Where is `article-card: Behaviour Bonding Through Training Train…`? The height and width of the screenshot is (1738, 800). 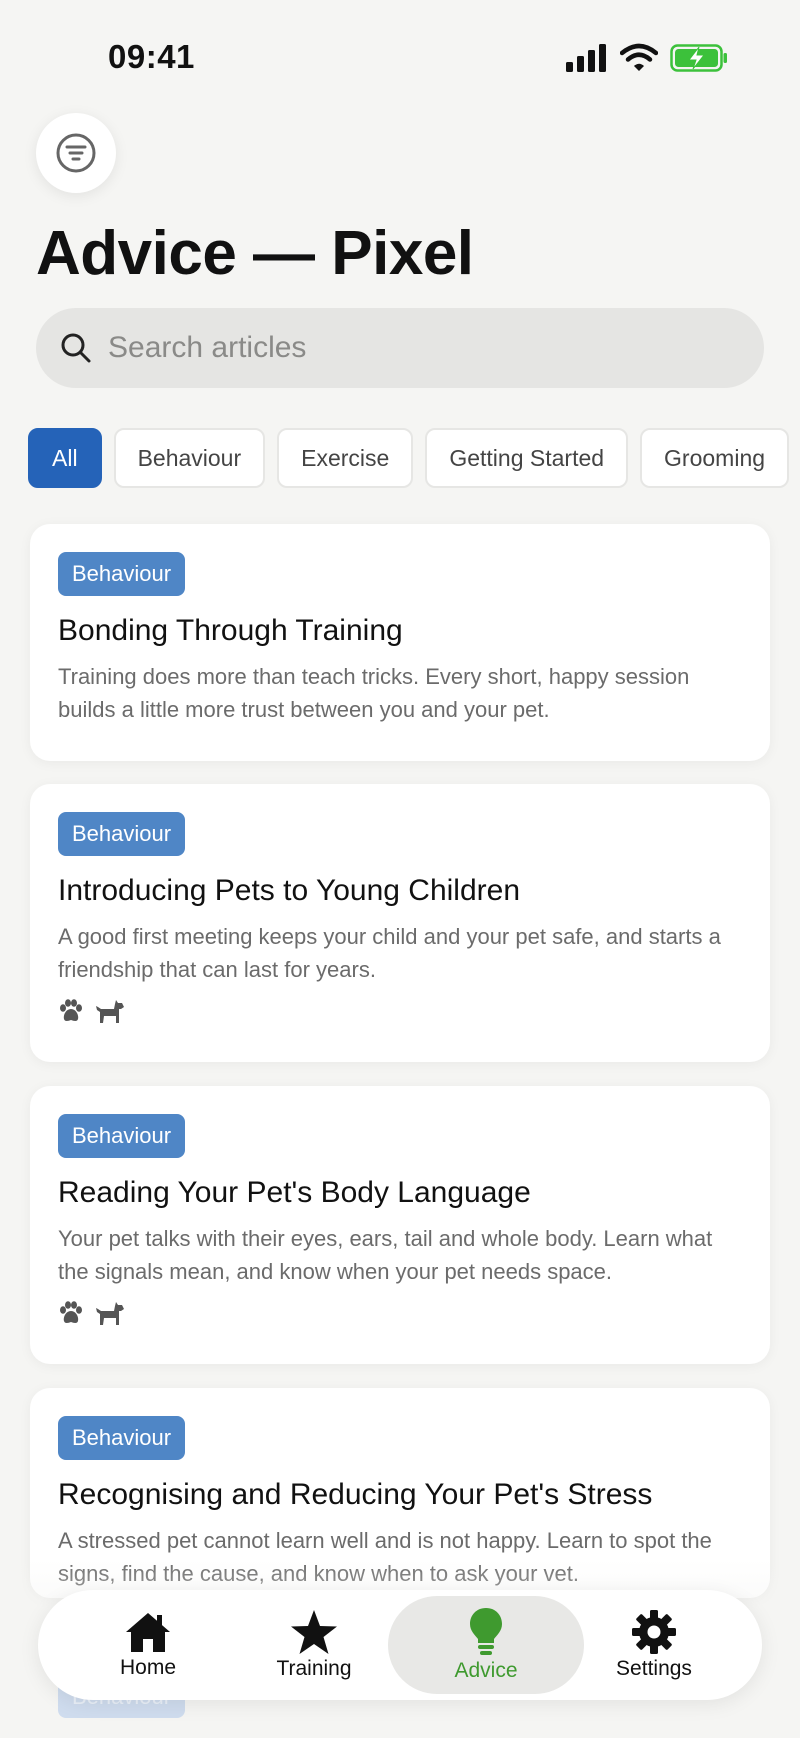
article-card: Behaviour Bonding Through Training Train… is located at coordinates (400, 642).